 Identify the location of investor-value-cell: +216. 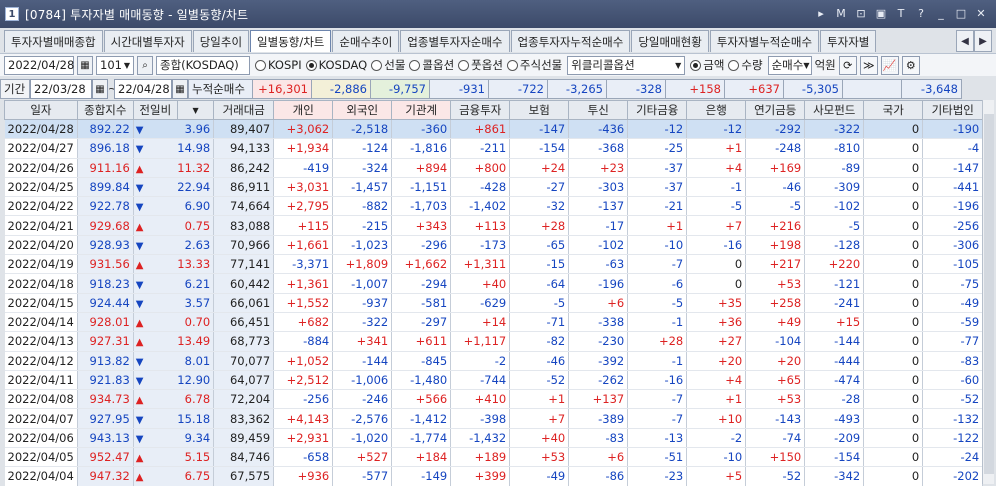
(775, 225).